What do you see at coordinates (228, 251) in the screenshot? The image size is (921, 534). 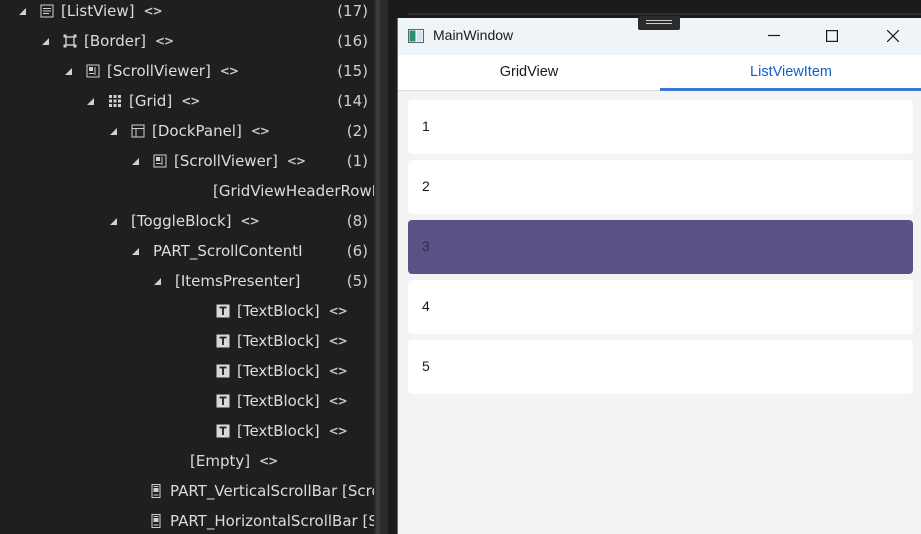 I see `tree-node-name: PART_ScrollContentI` at bounding box center [228, 251].